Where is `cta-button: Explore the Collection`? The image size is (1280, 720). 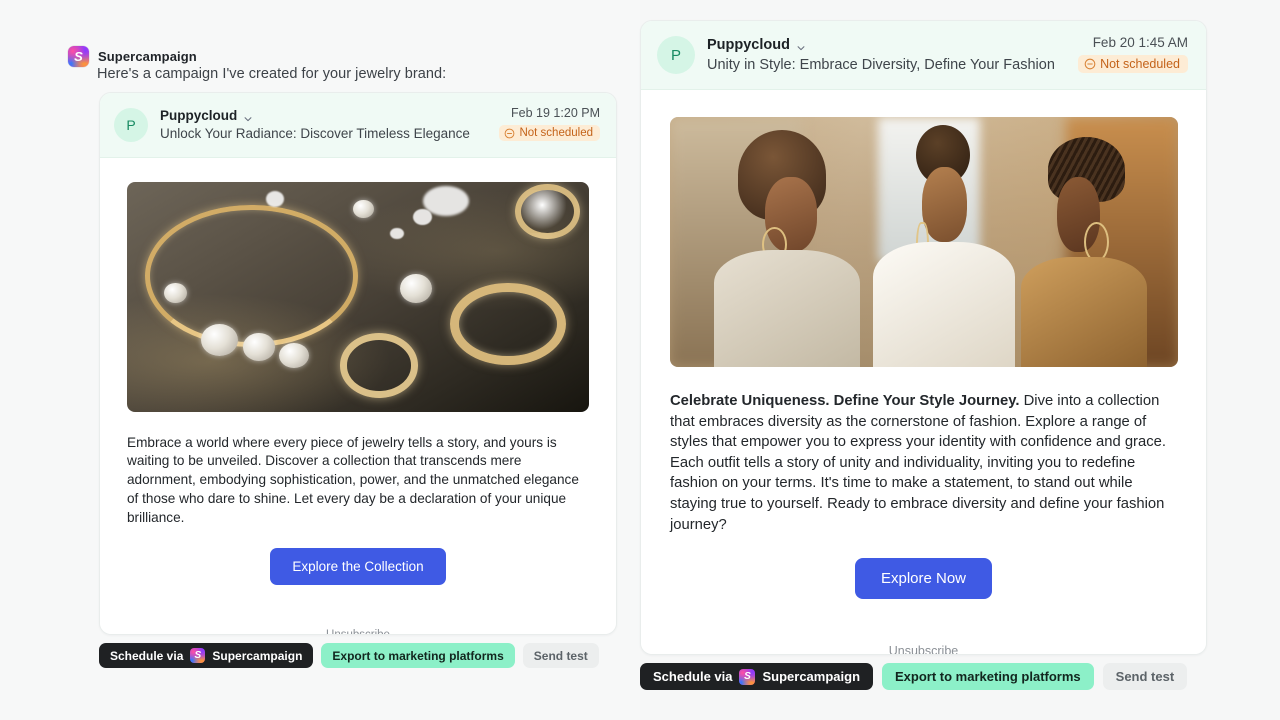
cta-button: Explore the Collection is located at coordinates (358, 567).